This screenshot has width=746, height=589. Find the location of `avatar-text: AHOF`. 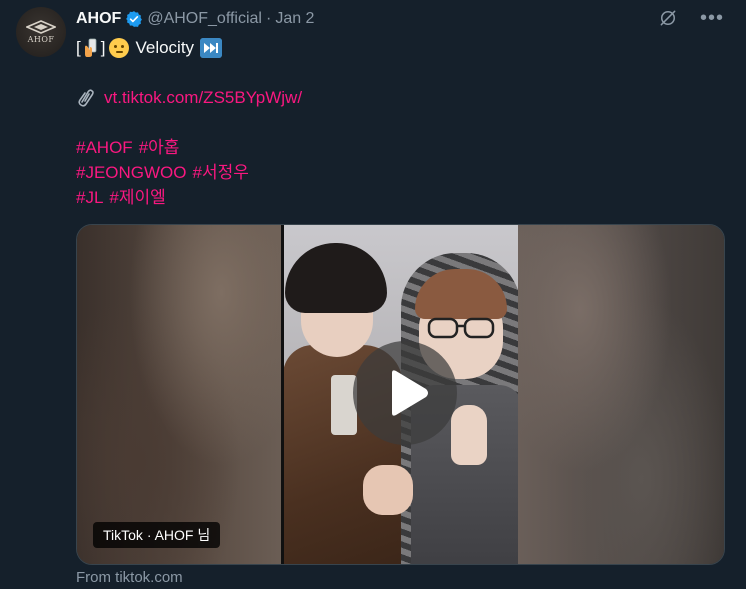

avatar-text: AHOF is located at coordinates (41, 39).